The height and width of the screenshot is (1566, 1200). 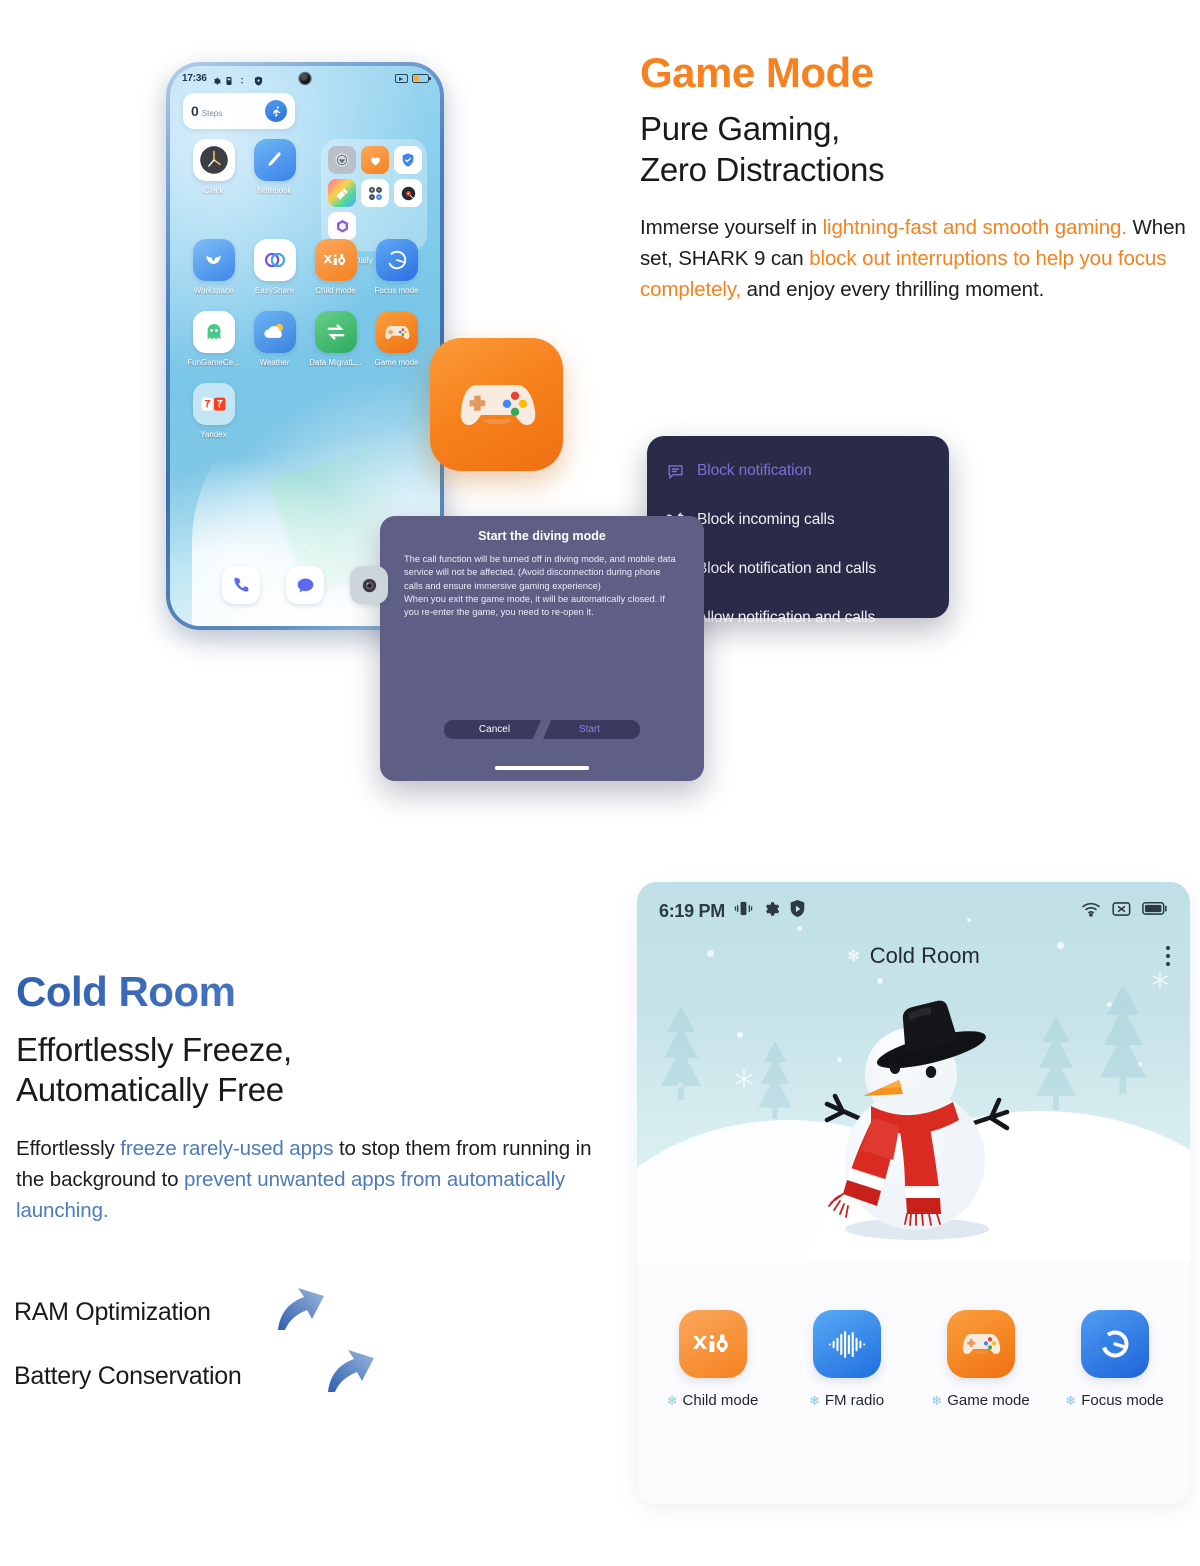 I want to click on cold-room-illustration-area: 6:19 PM ✻ Cold Room, so click(x=913, y=1072).